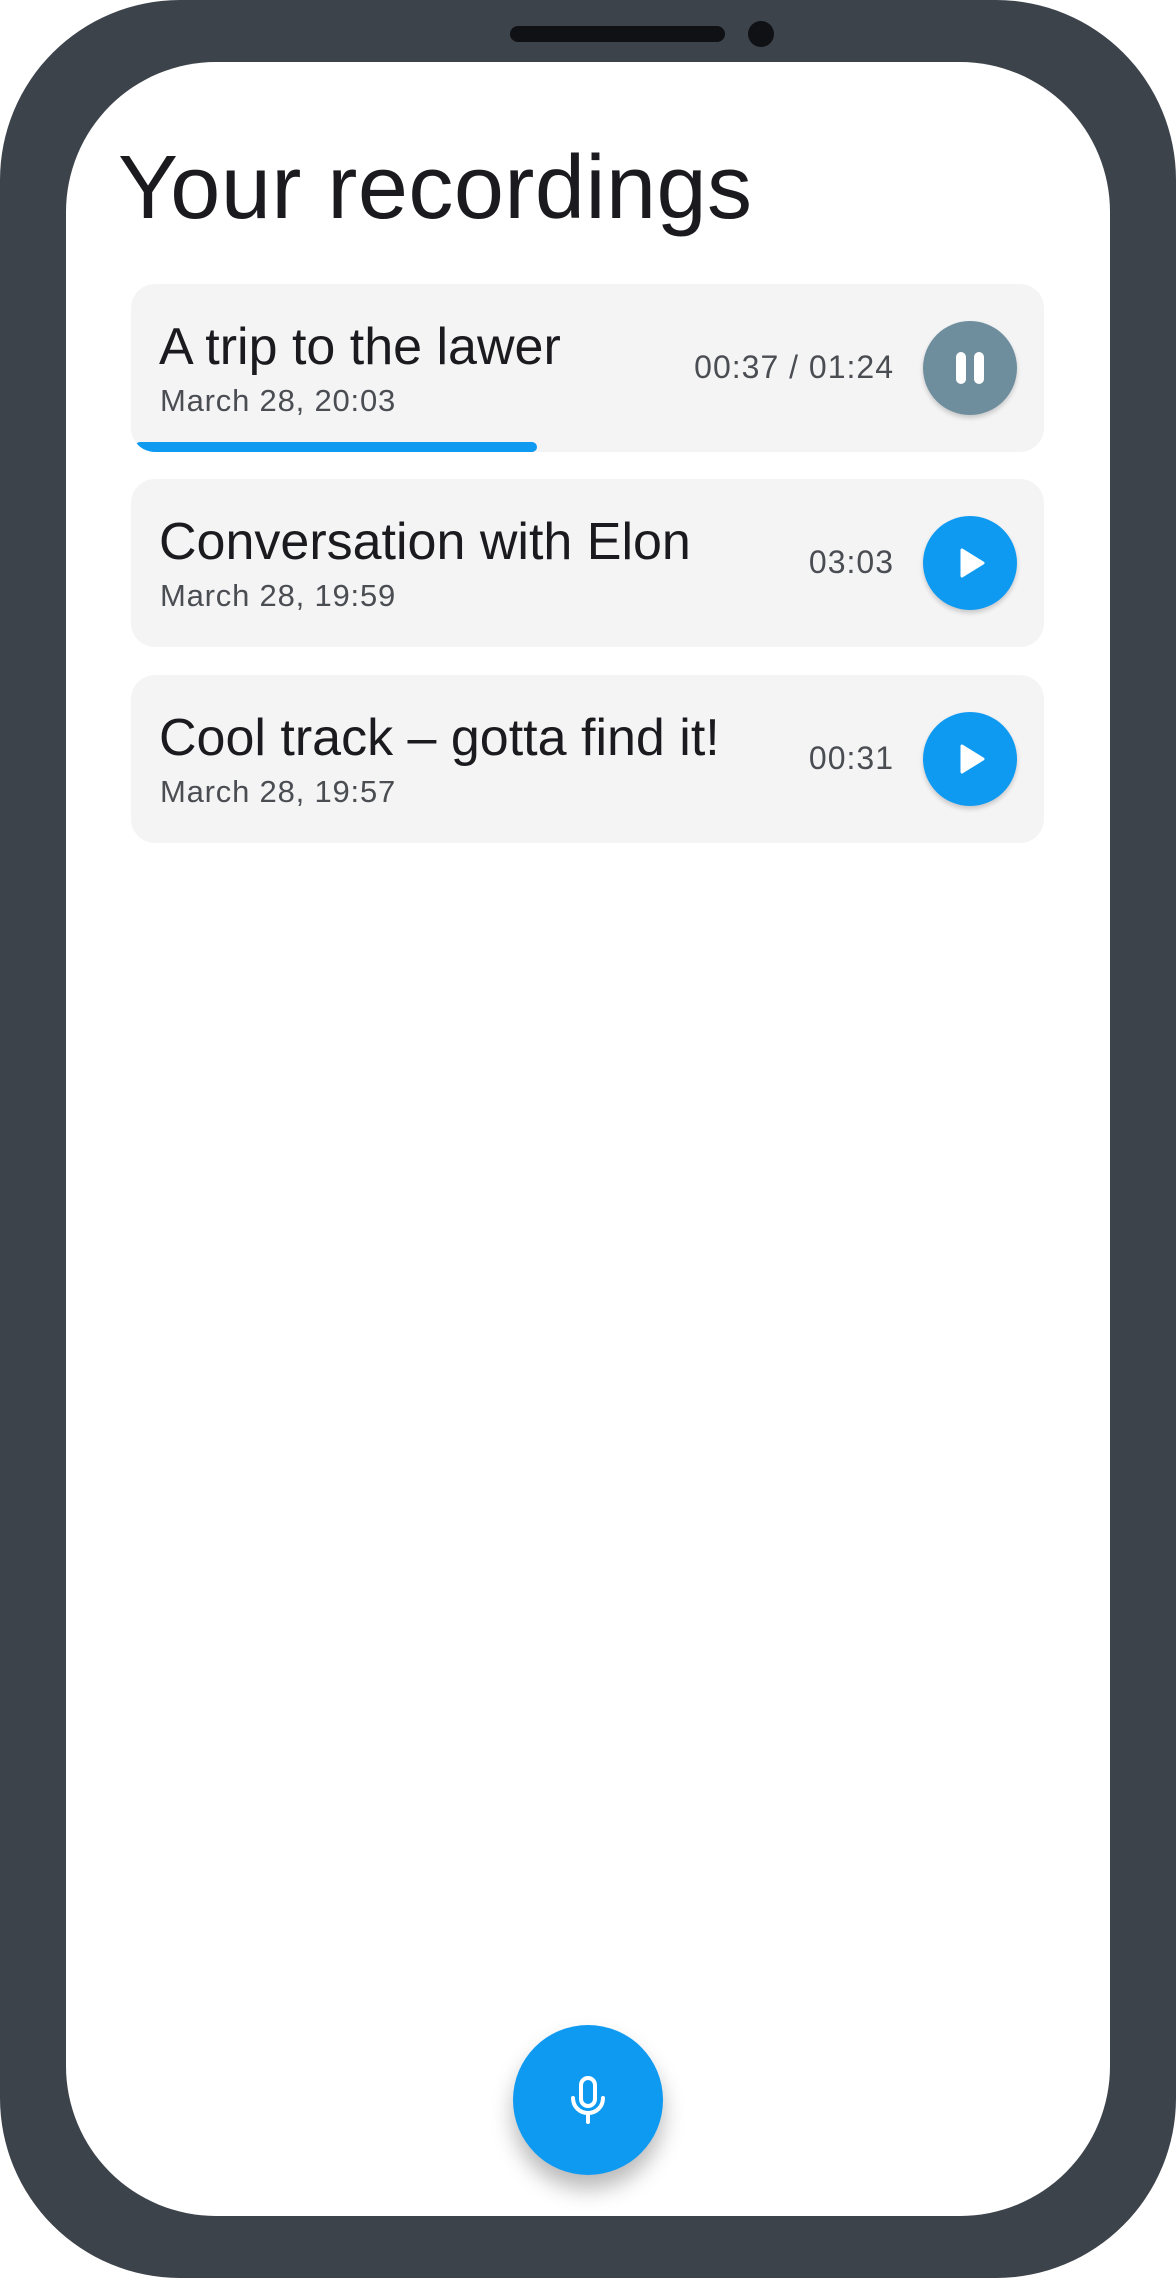 This screenshot has height=2278, width=1176. I want to click on microphone-icon, so click(588, 2100).